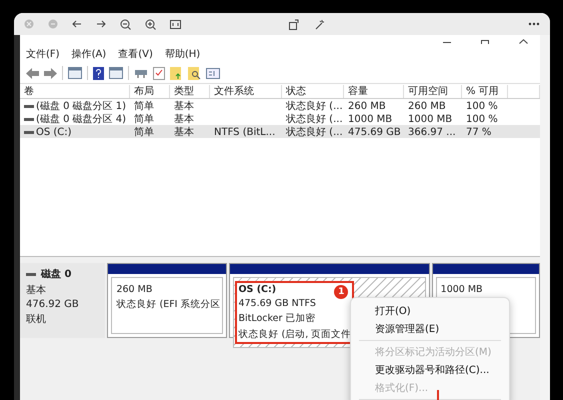  Describe the element at coordinates (295, 334) in the screenshot. I see `partition-text: 状态良好 (启动, 页面文件` at that location.